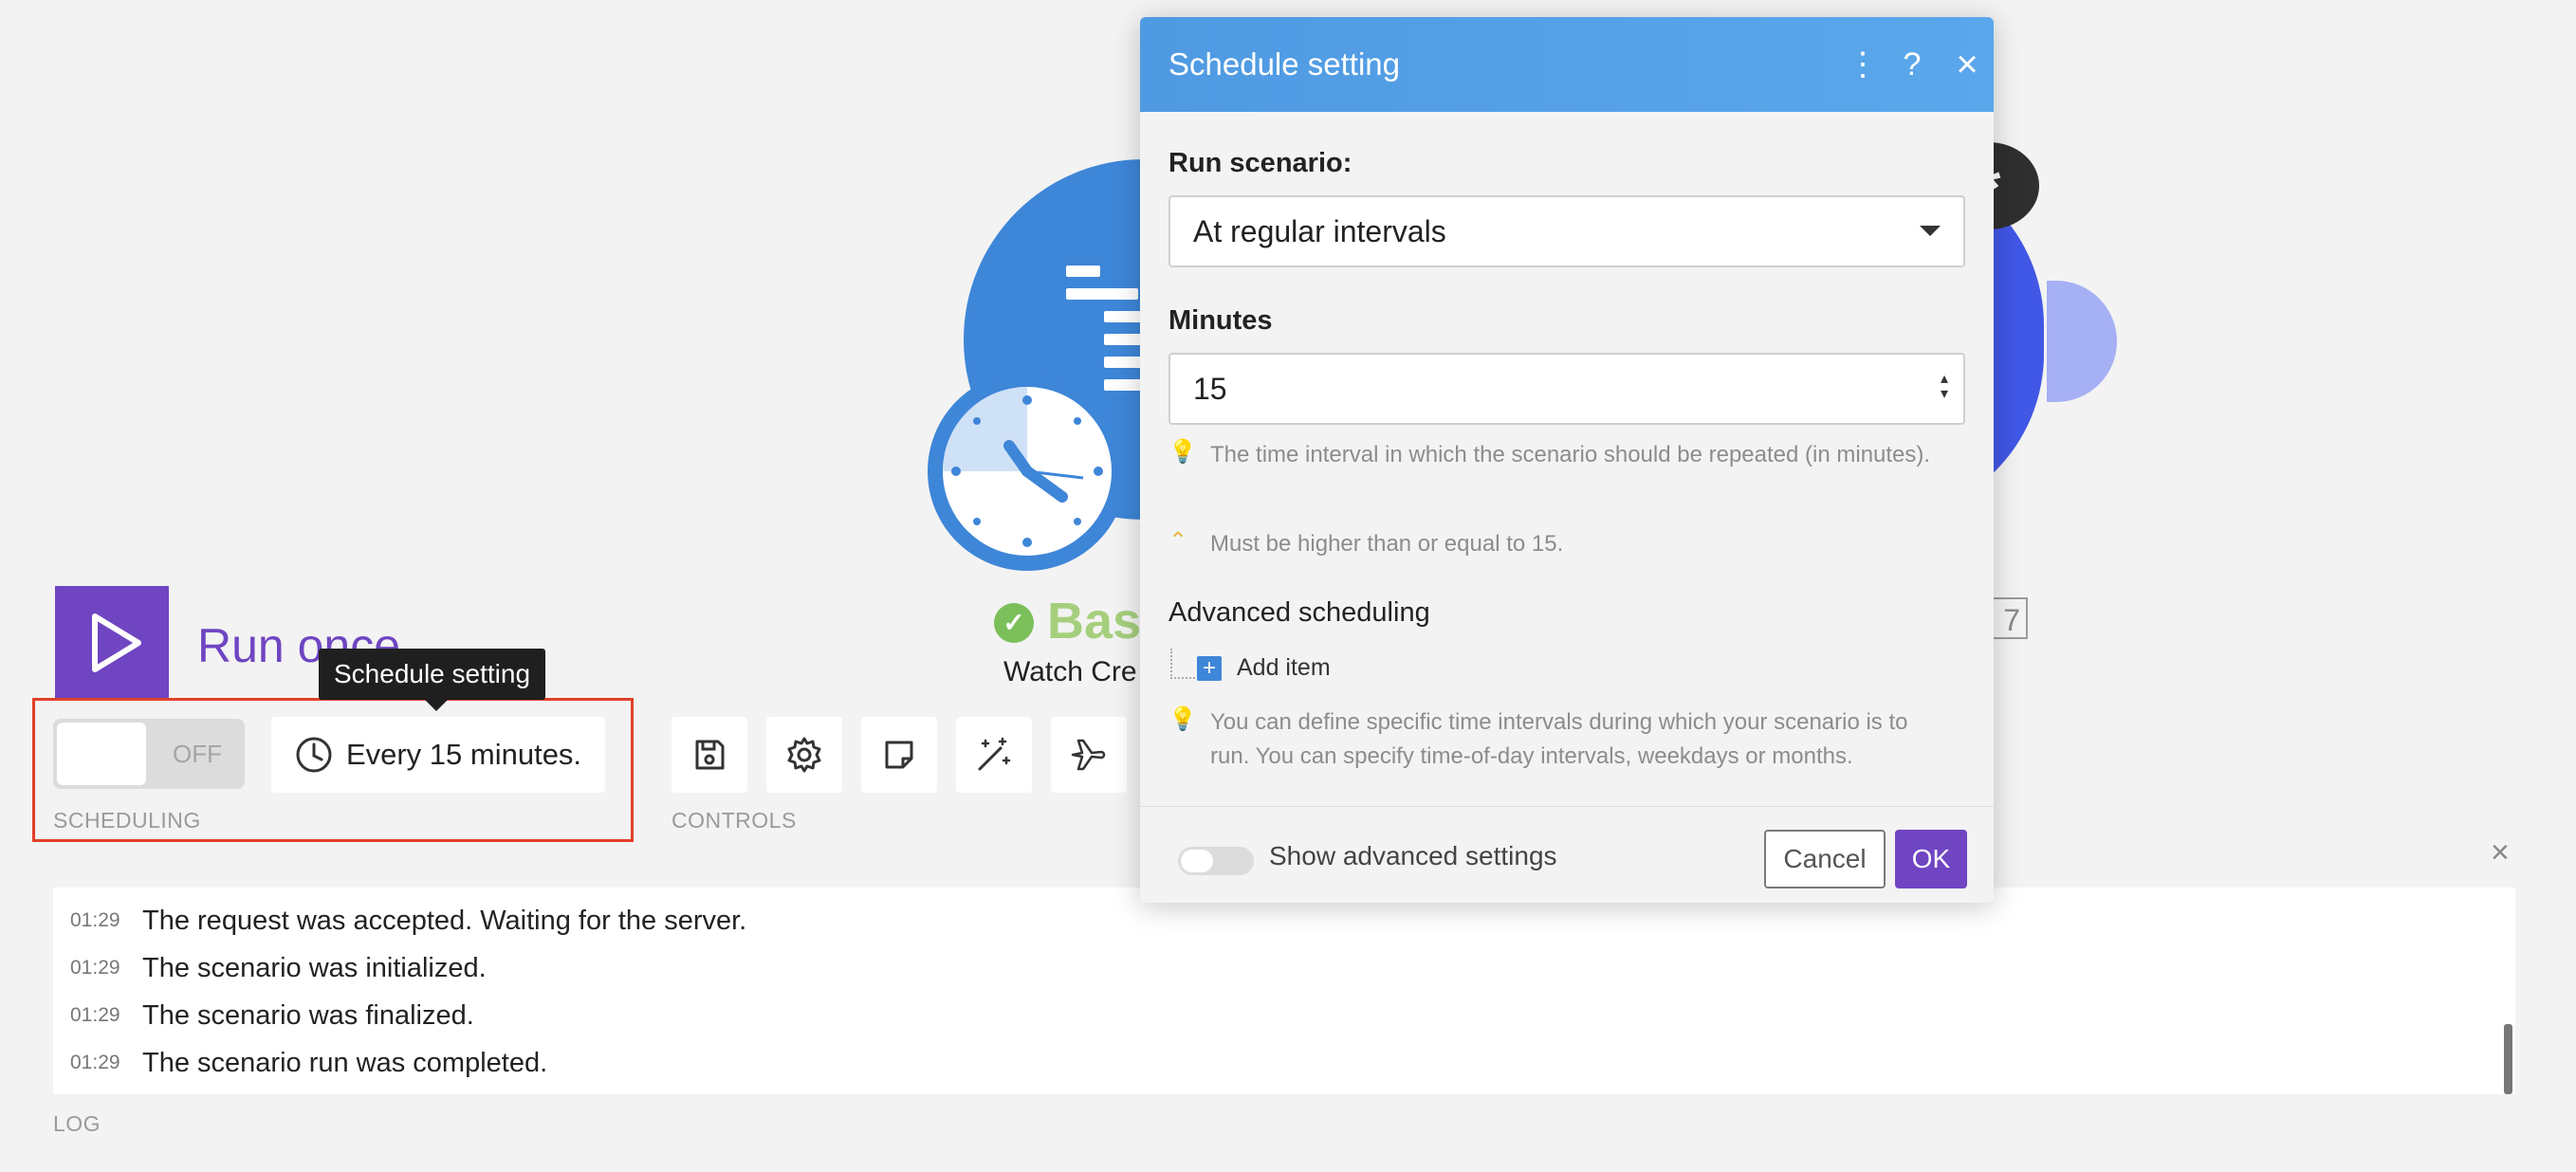 Image resolution: width=2576 pixels, height=1172 pixels. I want to click on action-module-connector, so click(2082, 341).